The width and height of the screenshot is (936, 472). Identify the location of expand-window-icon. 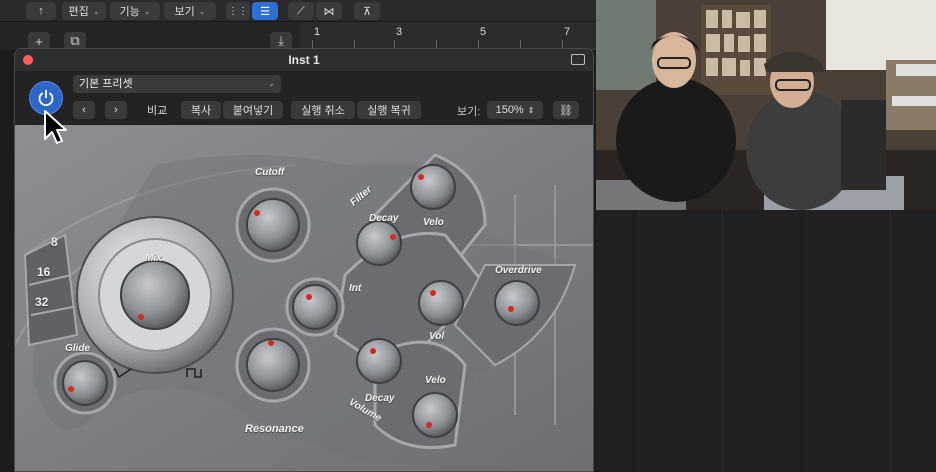
(578, 59).